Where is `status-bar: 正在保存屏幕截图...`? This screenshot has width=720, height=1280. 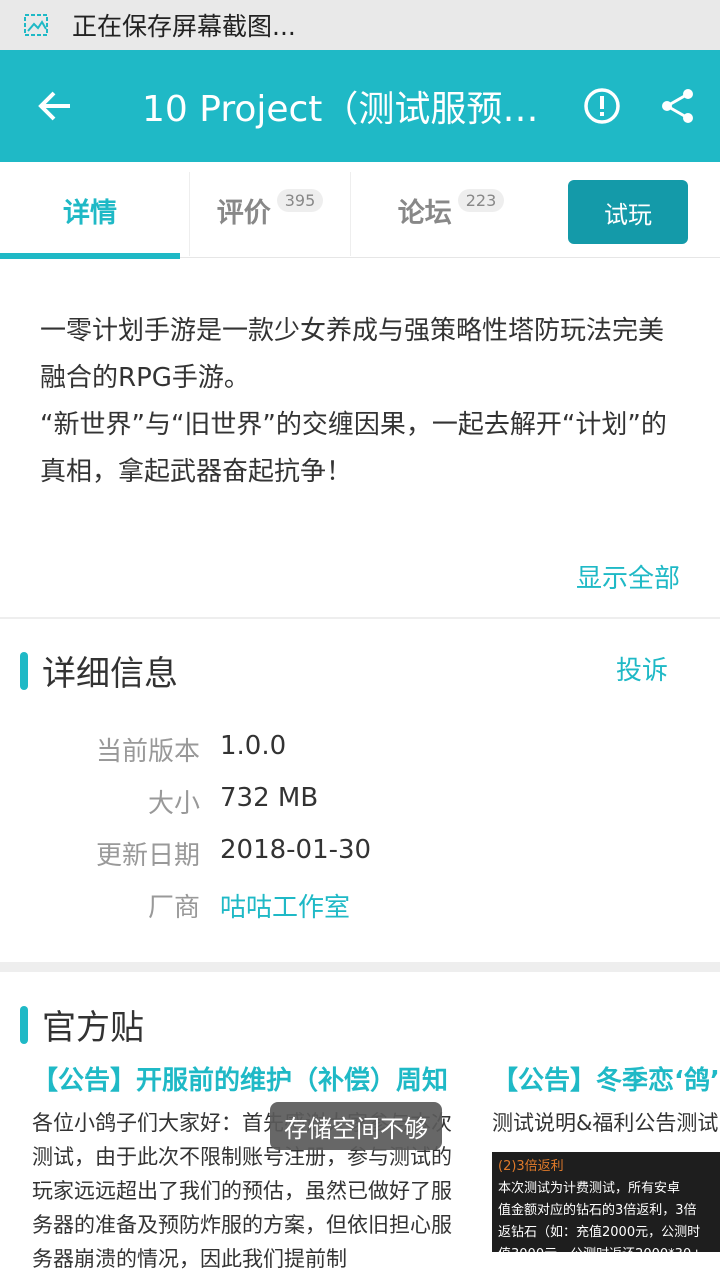
status-bar: 正在保存屏幕截图... is located at coordinates (360, 25).